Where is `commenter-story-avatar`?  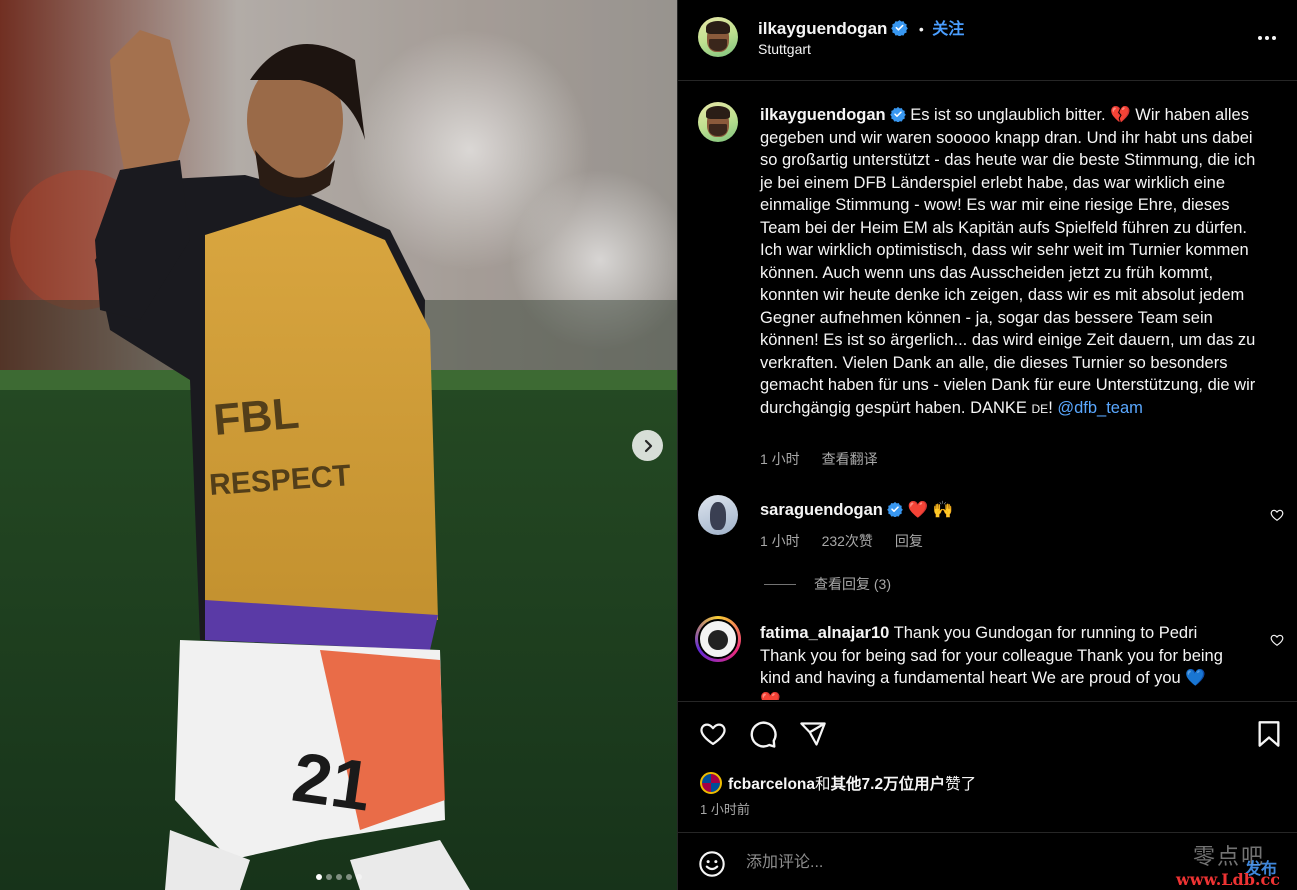 commenter-story-avatar is located at coordinates (718, 639).